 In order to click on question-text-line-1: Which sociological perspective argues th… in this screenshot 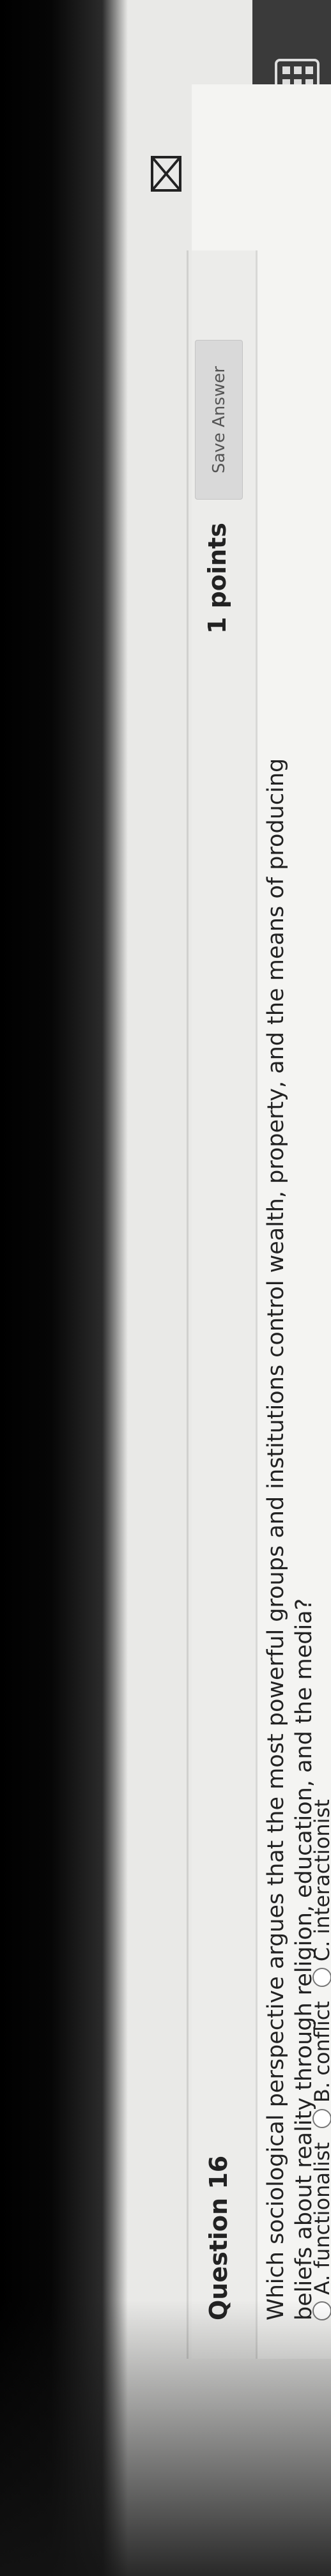, I will do `click(276, 1539)`.